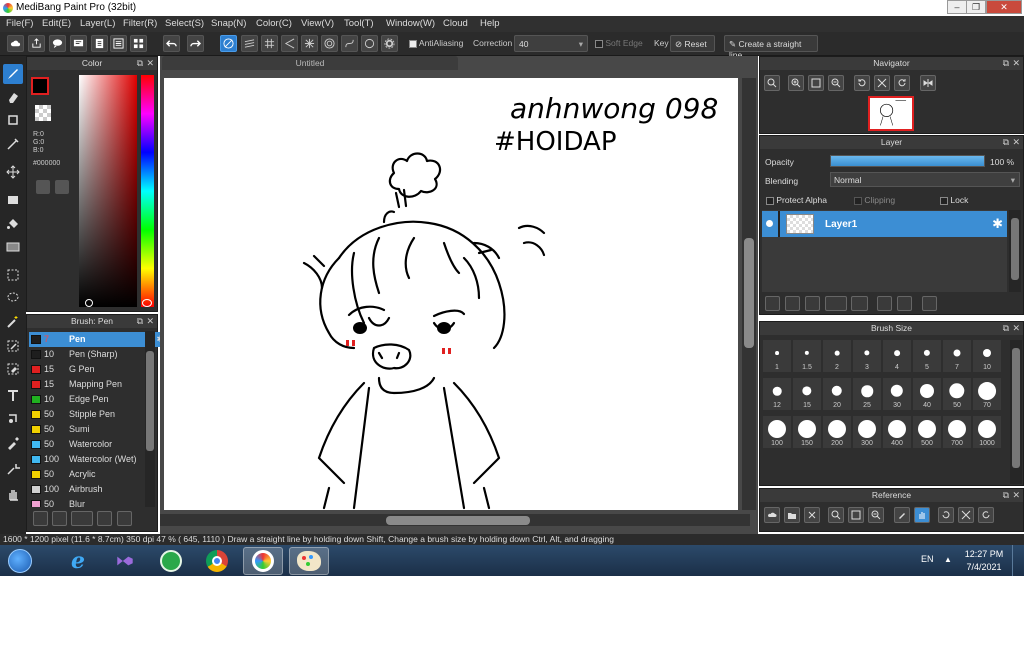 This screenshot has height=661, width=1024. I want to click on zoom-in-icon, so click(772, 83).